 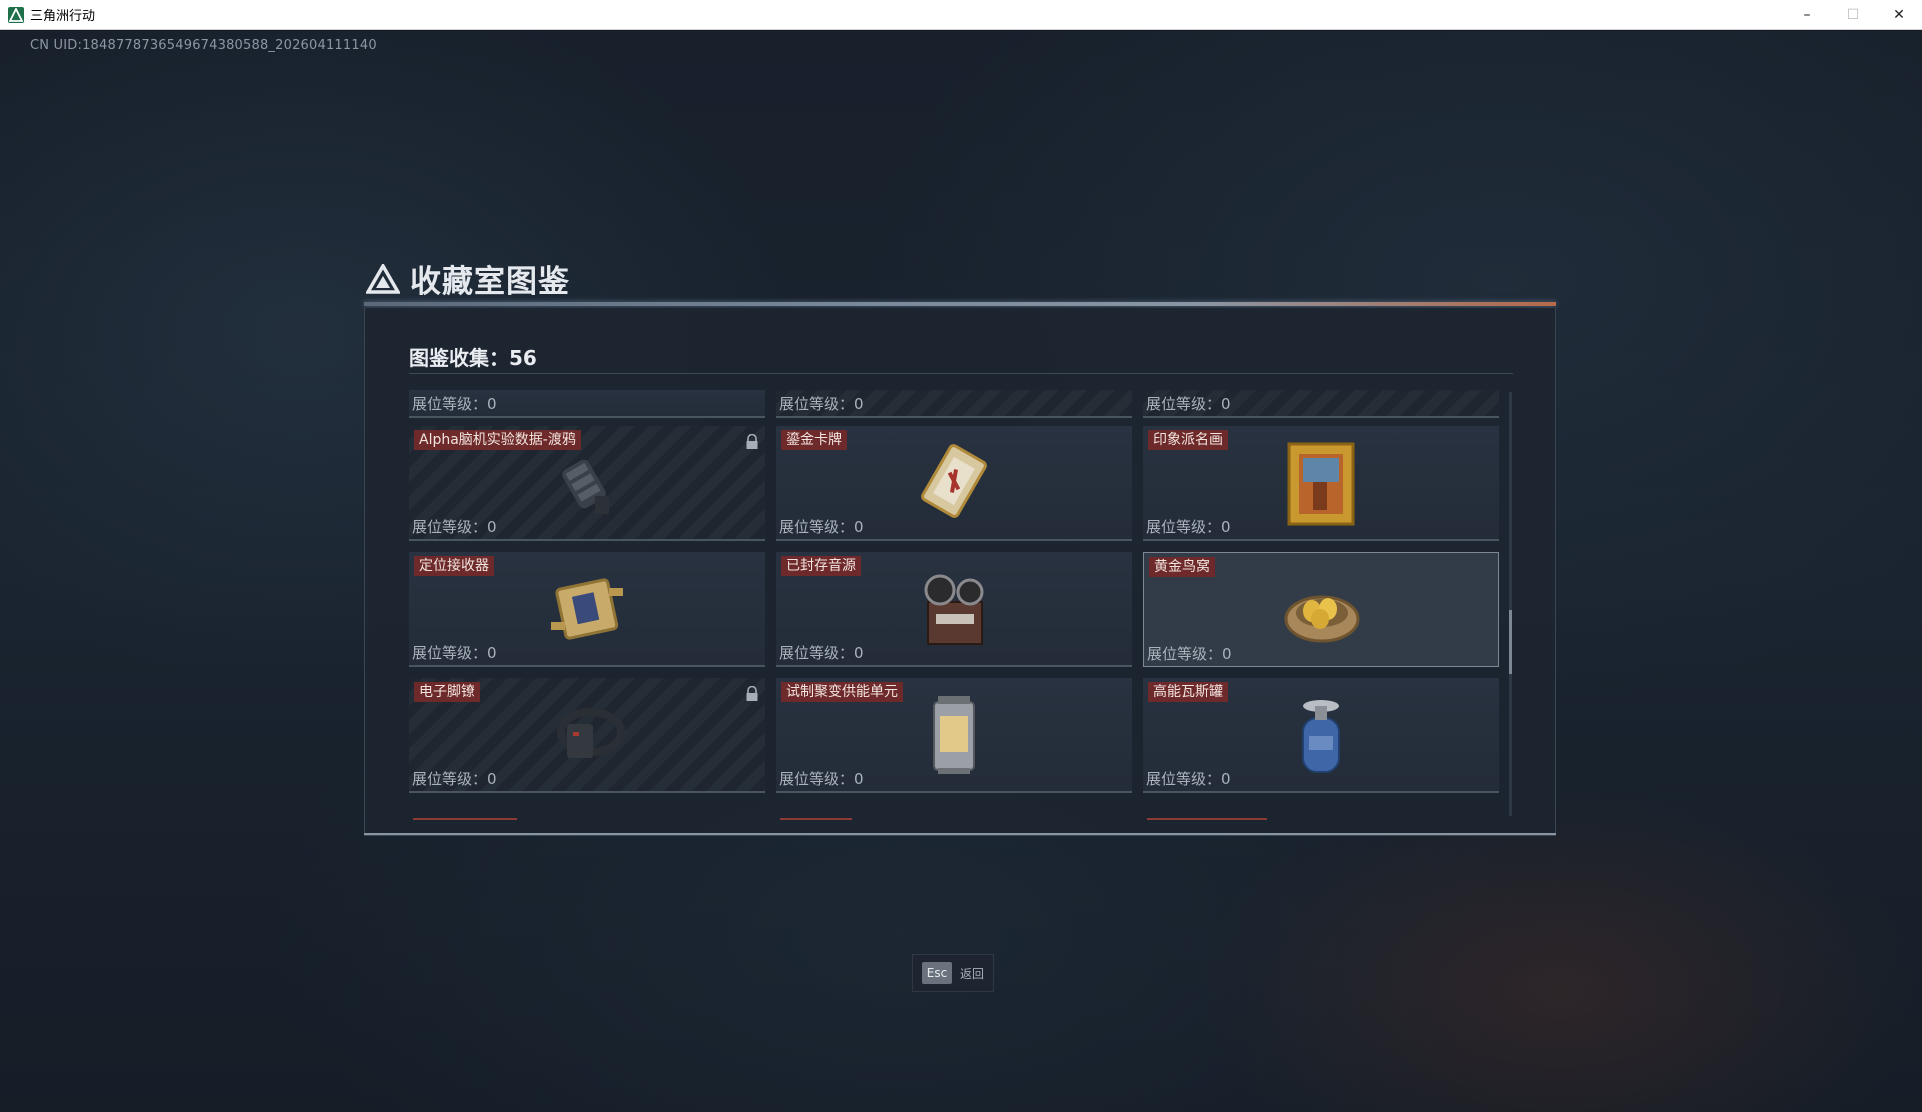 I want to click on grid-card-reel-recorder: 已封存音源 展位等级：0, so click(x=954, y=609).